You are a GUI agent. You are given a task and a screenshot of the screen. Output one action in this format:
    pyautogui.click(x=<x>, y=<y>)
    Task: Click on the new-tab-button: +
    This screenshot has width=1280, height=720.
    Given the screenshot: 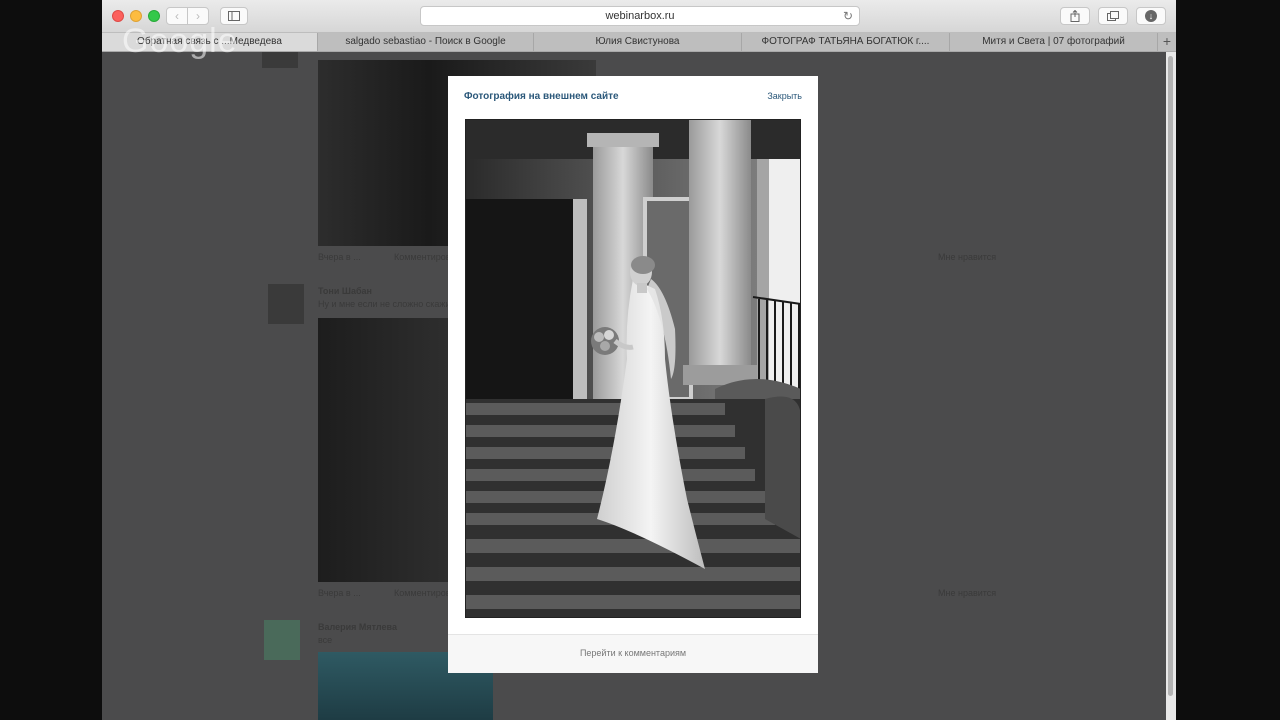 What is the action you would take?
    pyautogui.click(x=1167, y=42)
    